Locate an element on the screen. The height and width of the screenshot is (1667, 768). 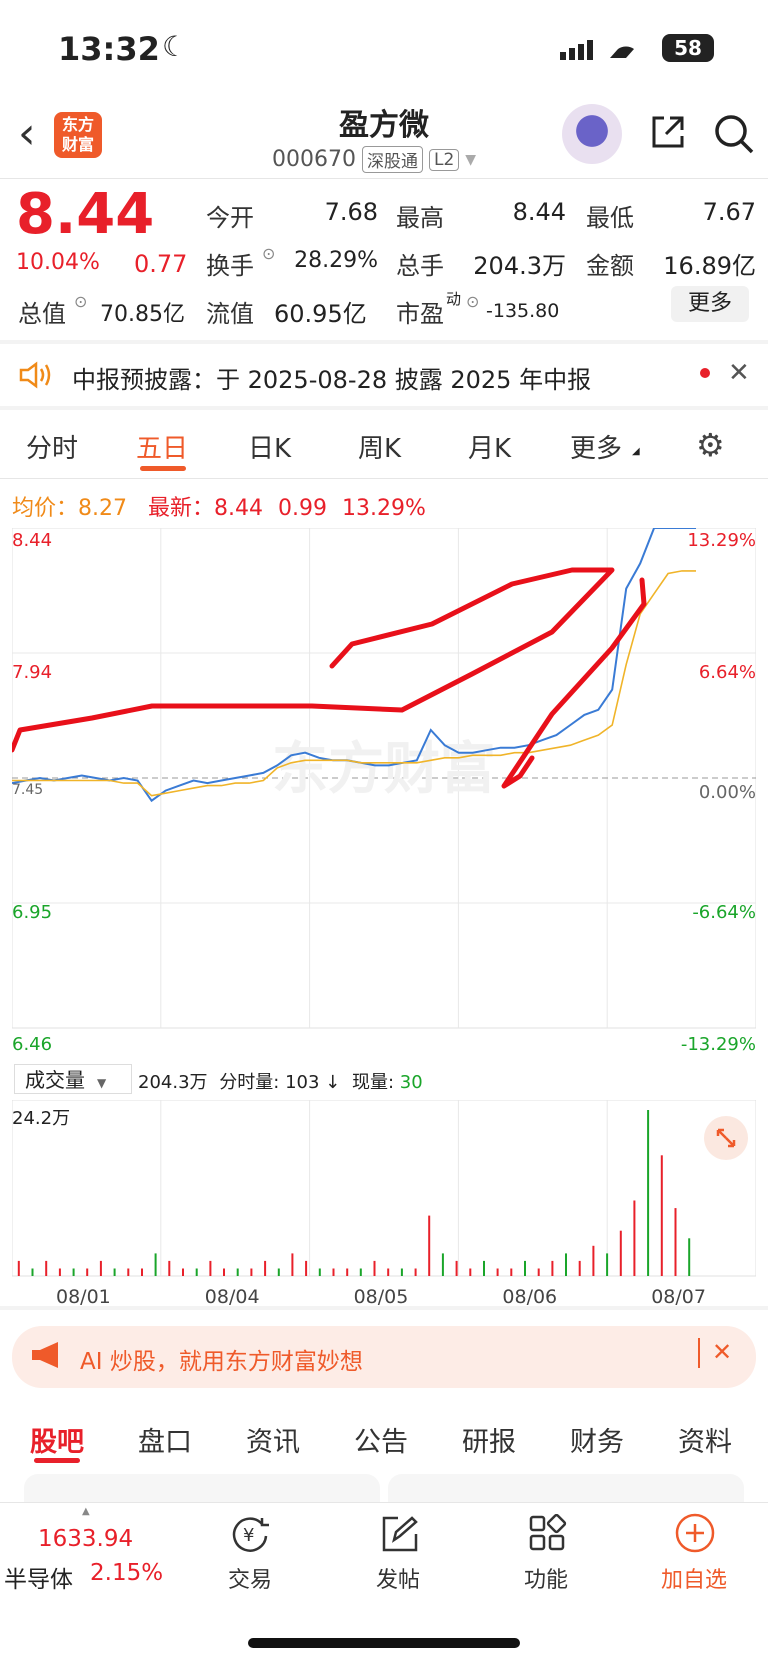
corner-arrow-icon: ◢ is located at coordinates (636, 451).